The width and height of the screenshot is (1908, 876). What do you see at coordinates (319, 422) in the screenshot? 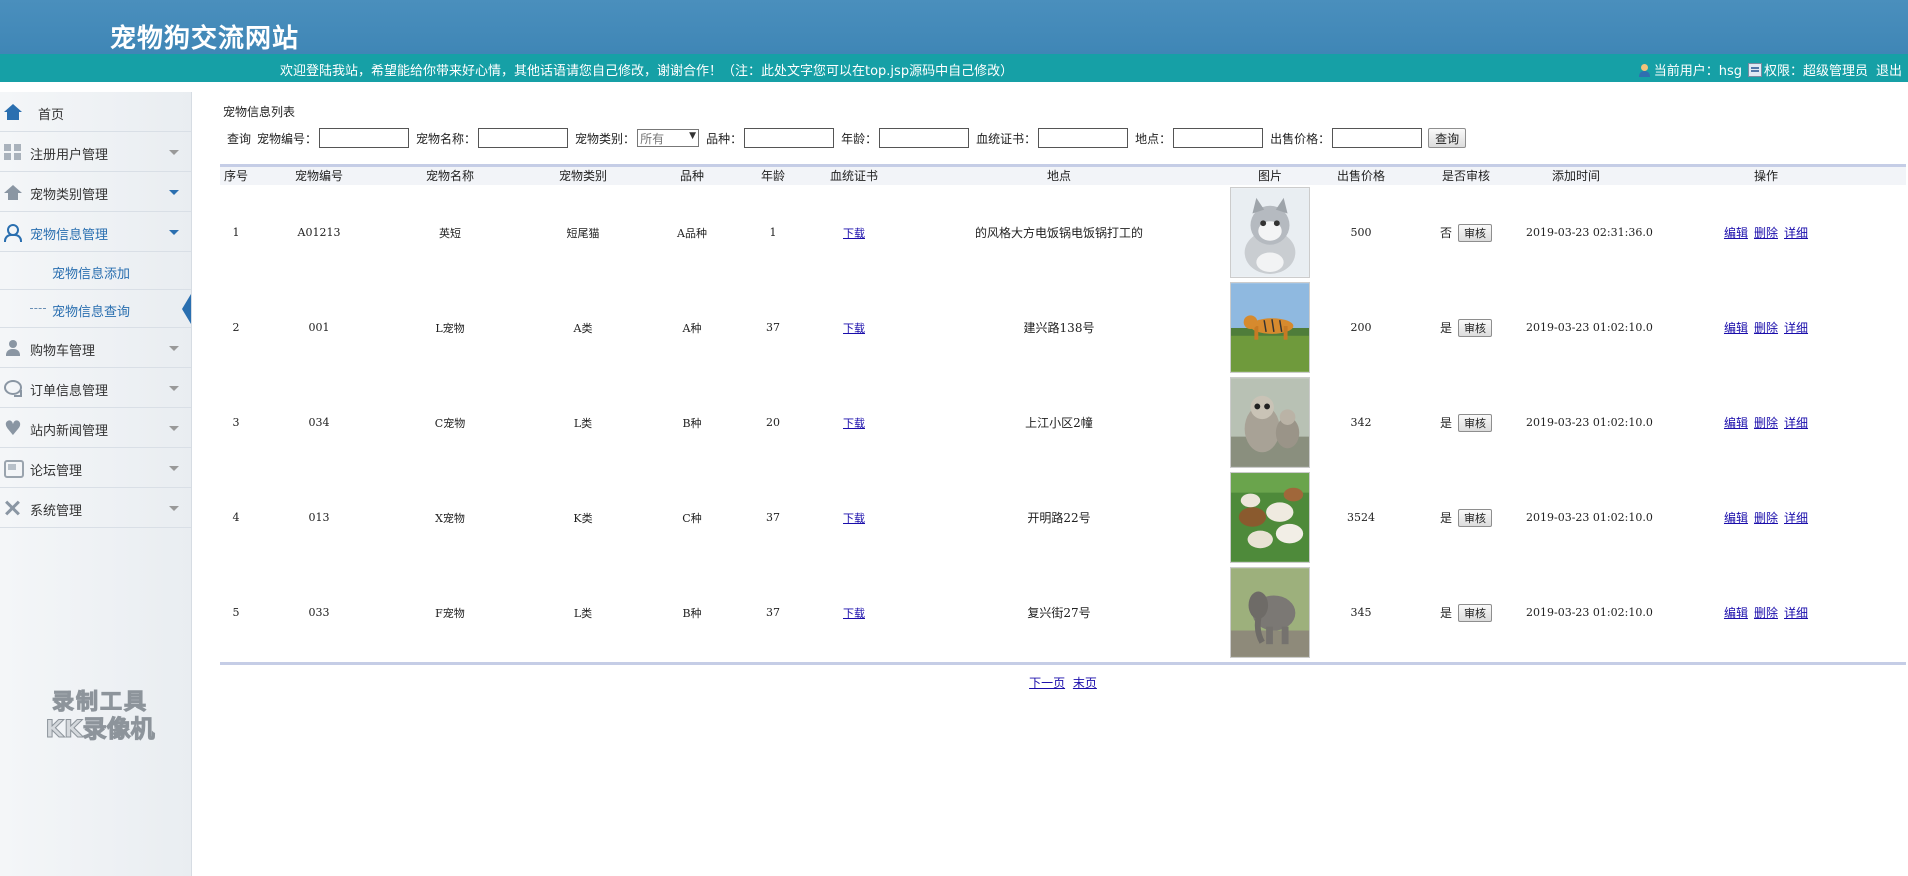
I see `pet-code: 034` at bounding box center [319, 422].